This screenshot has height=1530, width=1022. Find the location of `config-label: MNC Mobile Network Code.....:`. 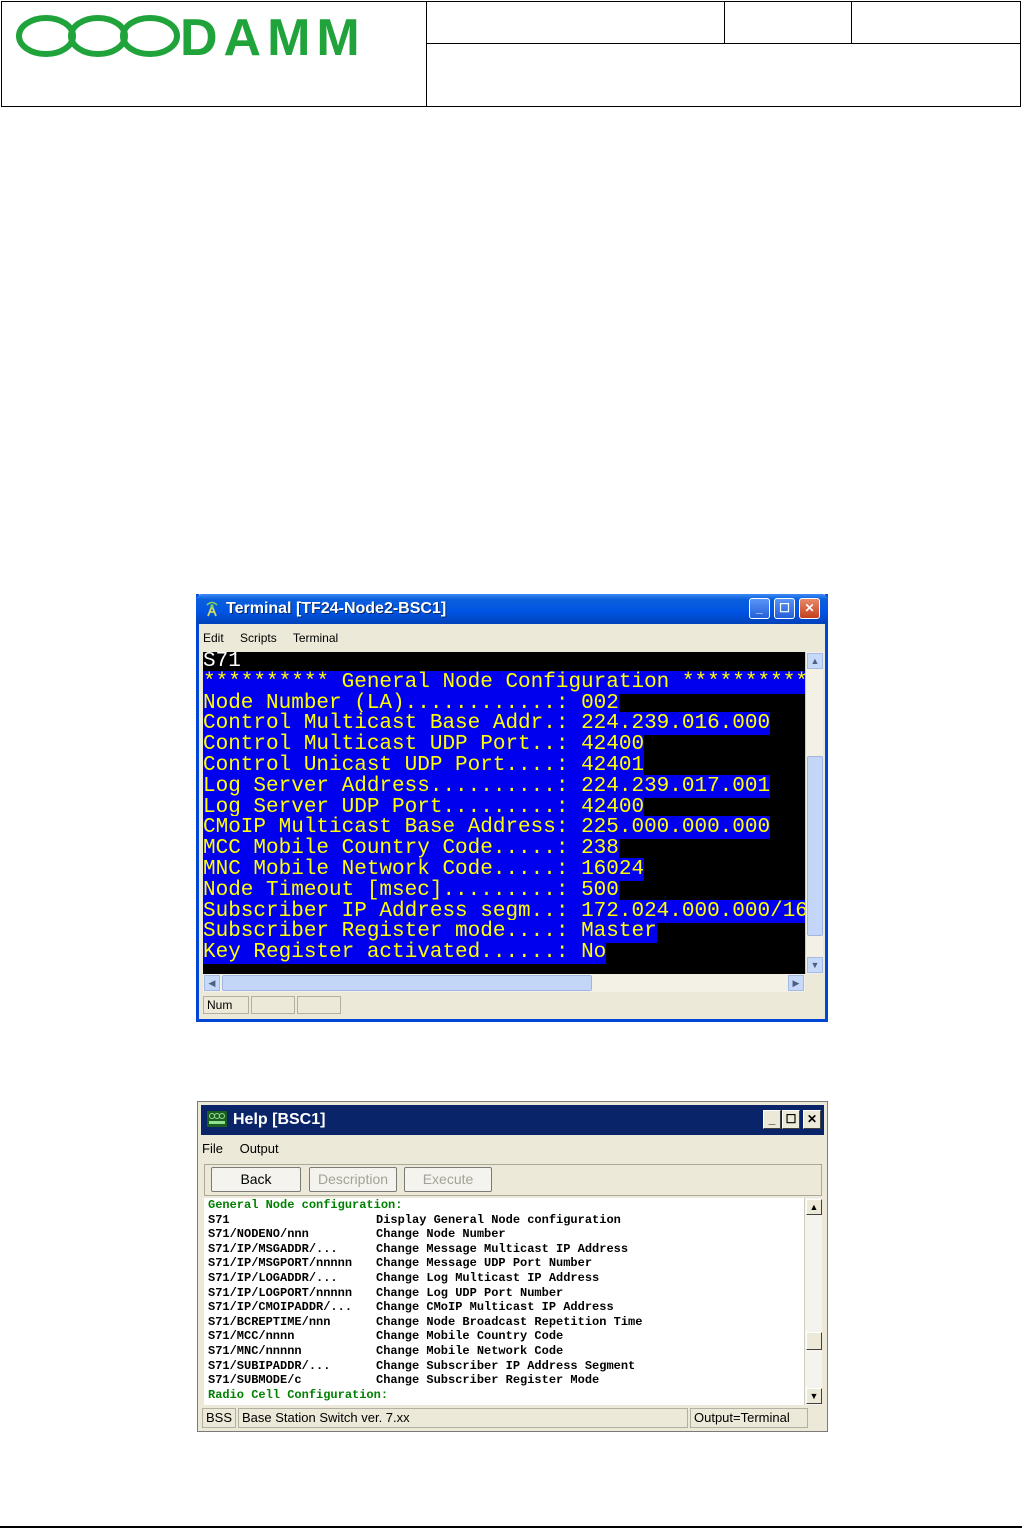

config-label: MNC Mobile Network Code.....: is located at coordinates (392, 869).